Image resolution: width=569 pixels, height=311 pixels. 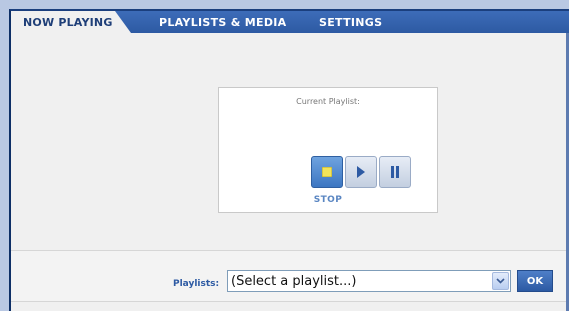 I want to click on tab-settings-label: SETTINGS, so click(x=351, y=22).